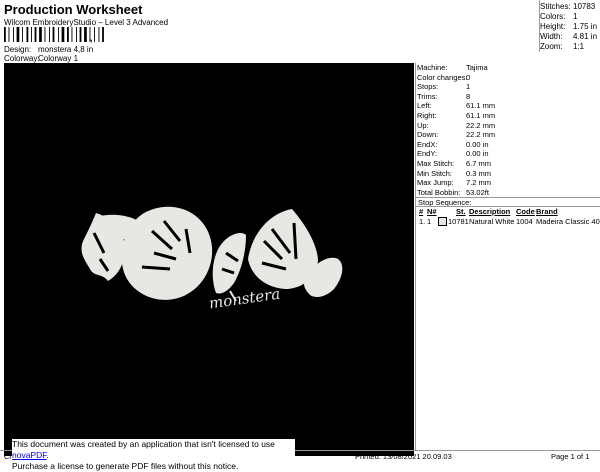 This screenshot has width=600, height=472. I want to click on machine-row: Color changes: 0, so click(508, 78).